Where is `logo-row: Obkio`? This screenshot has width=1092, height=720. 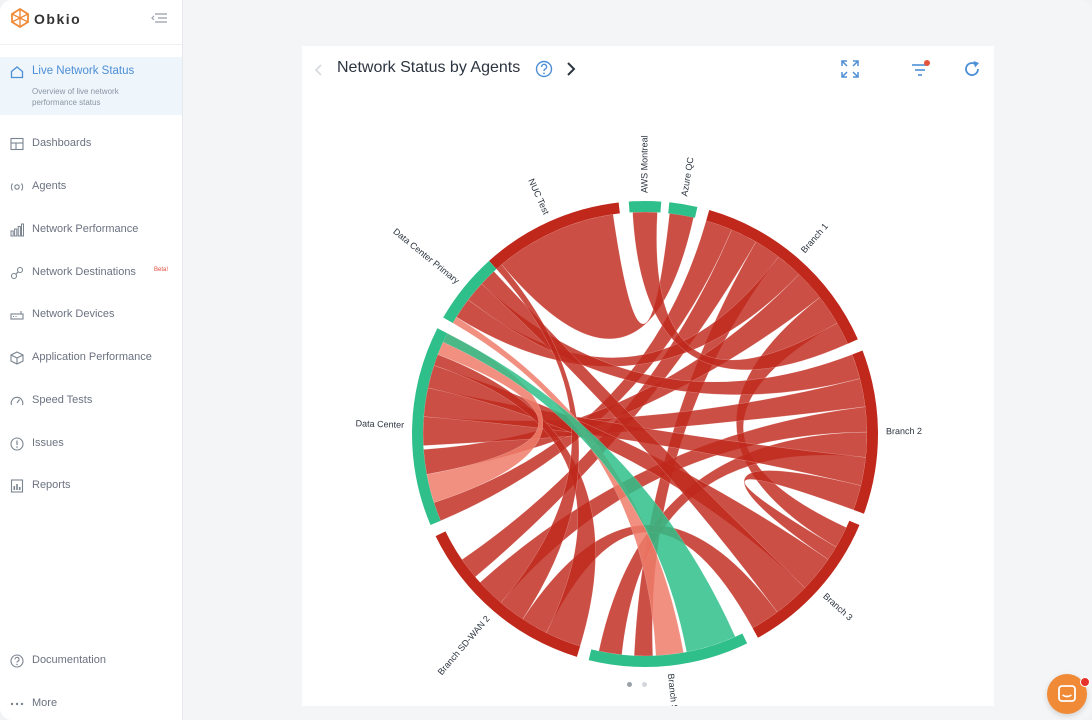
logo-row: Obkio is located at coordinates (91, 22).